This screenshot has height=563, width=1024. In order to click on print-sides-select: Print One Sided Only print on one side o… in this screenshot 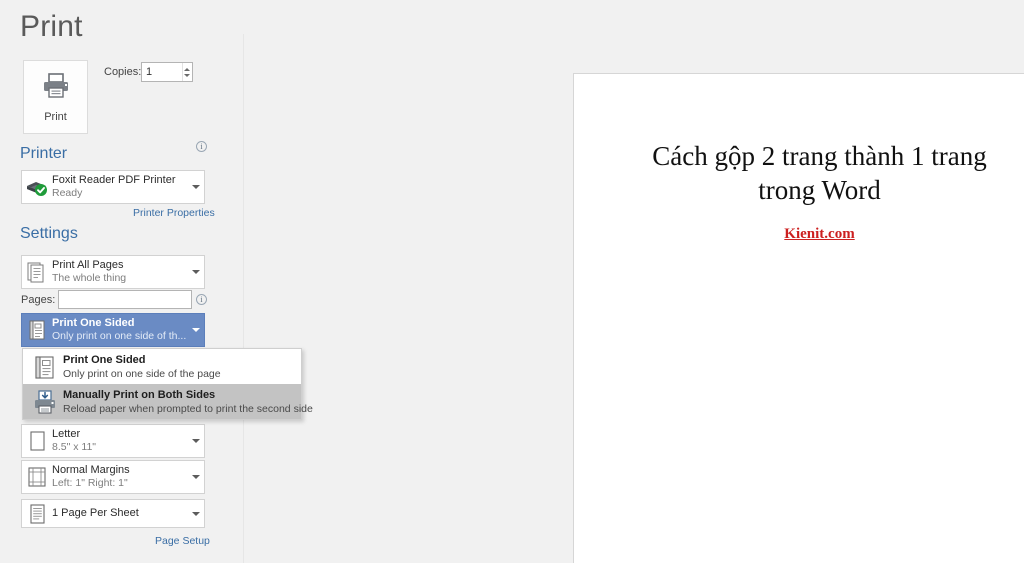, I will do `click(113, 330)`.